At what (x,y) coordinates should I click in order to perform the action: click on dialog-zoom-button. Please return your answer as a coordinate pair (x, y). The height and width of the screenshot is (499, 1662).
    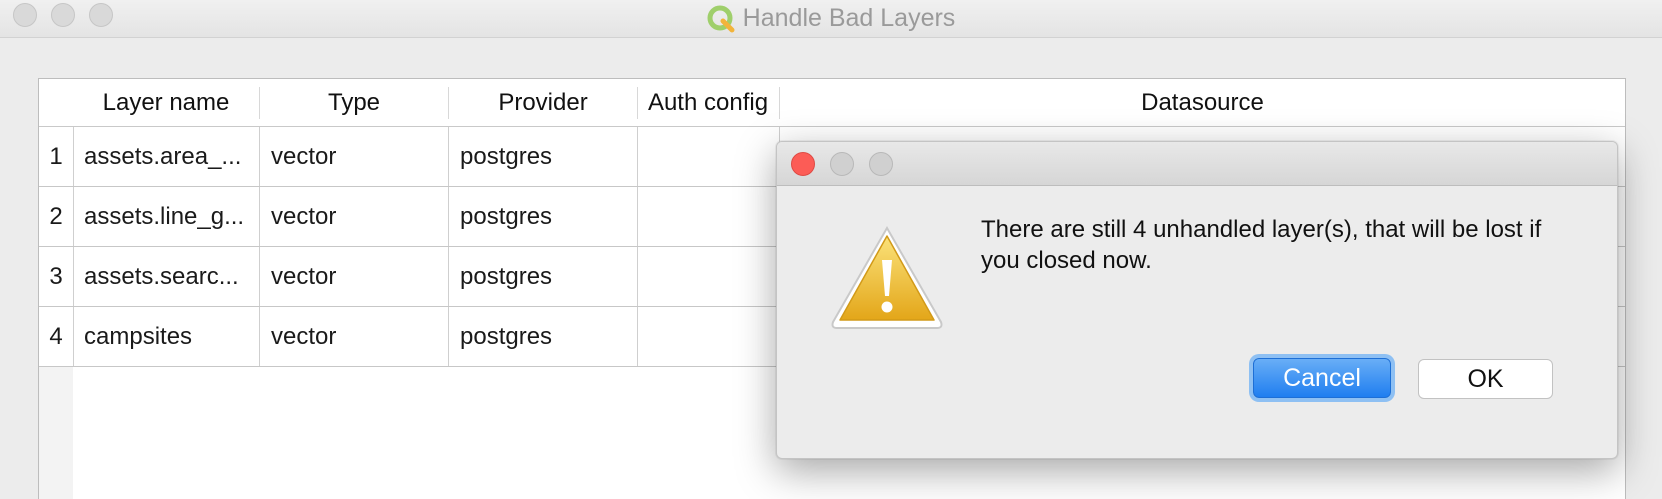
    Looking at the image, I should click on (881, 164).